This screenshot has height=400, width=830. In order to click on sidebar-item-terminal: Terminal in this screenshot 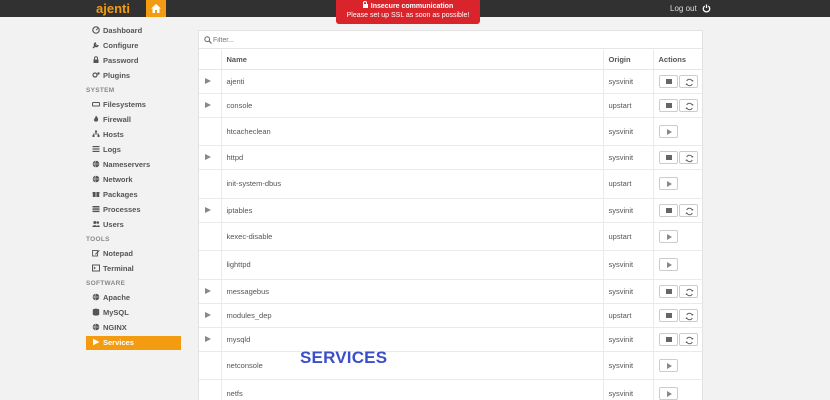, I will do `click(133, 269)`.